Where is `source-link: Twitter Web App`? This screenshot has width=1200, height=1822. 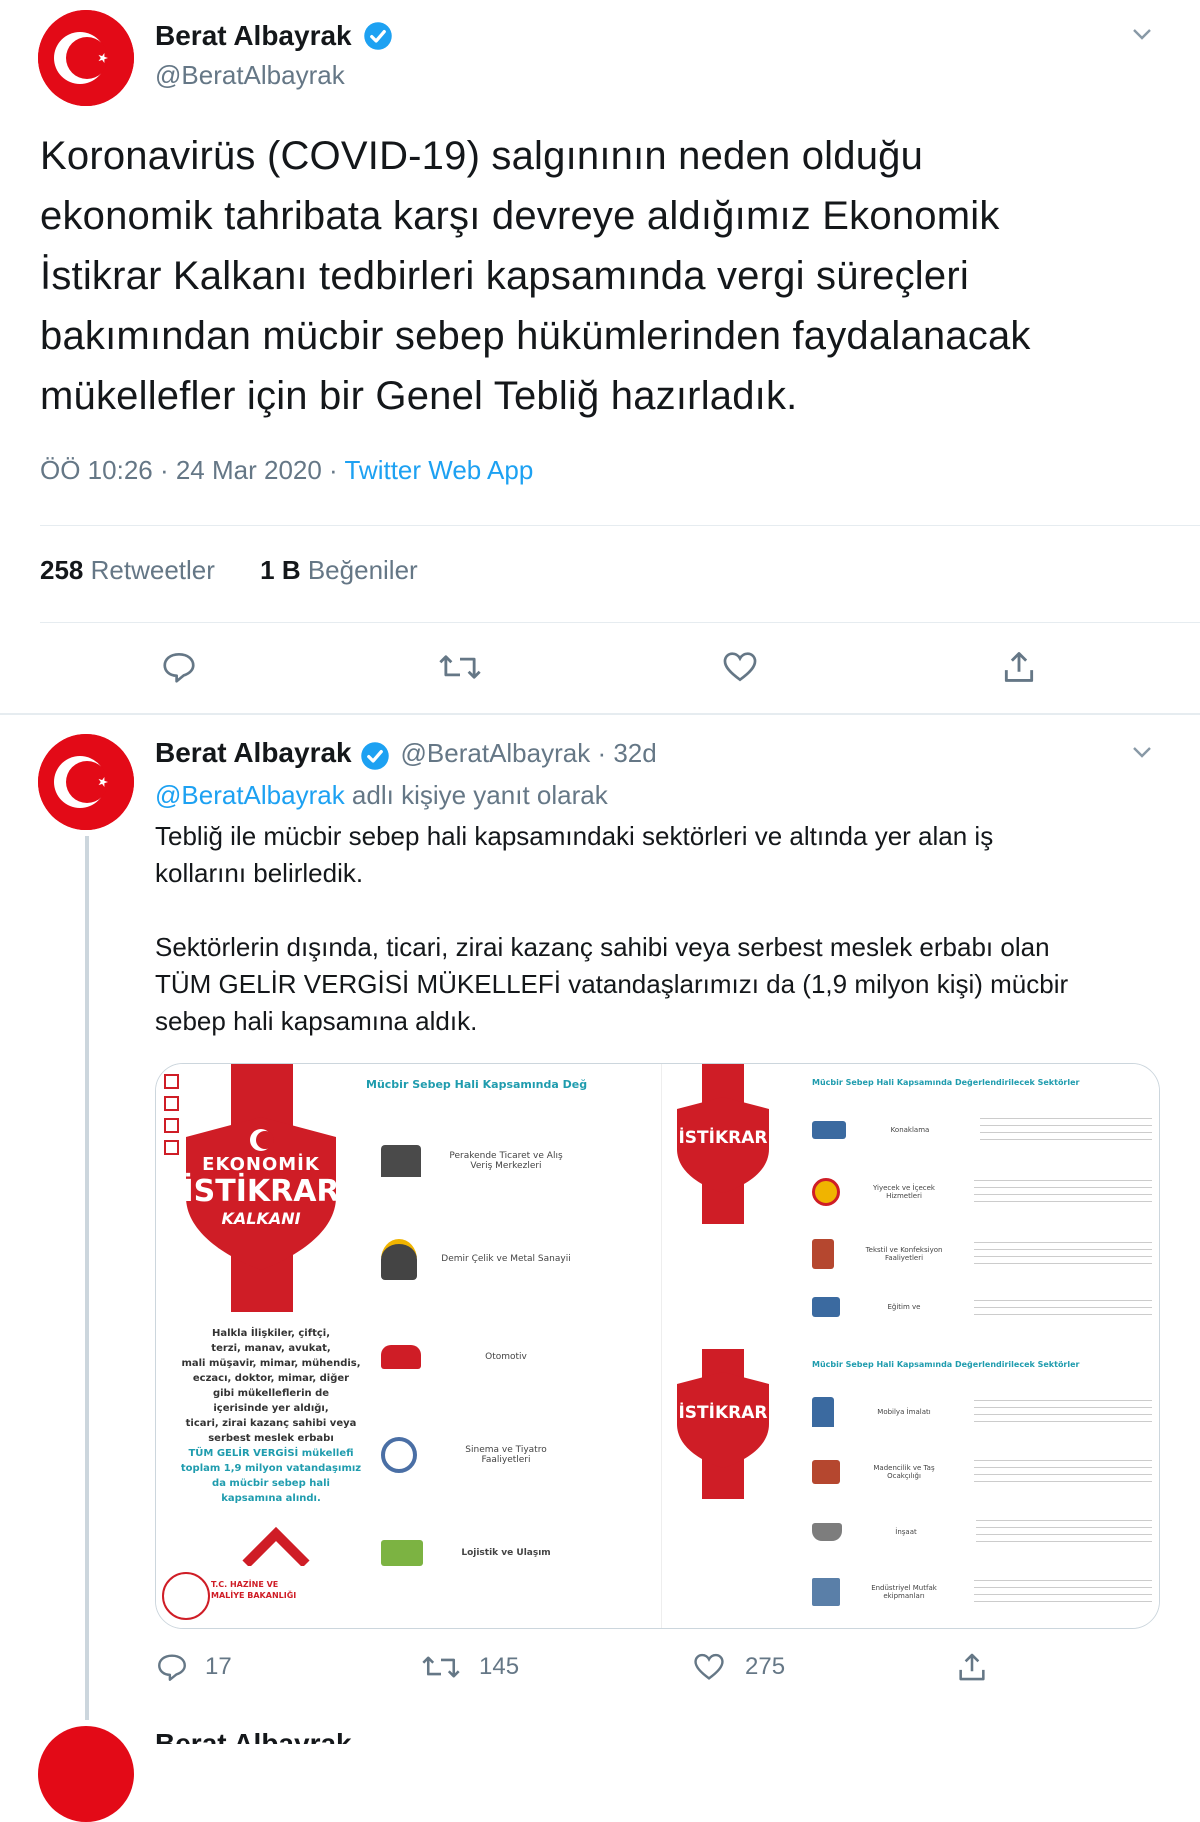
source-link: Twitter Web App is located at coordinates (438, 470).